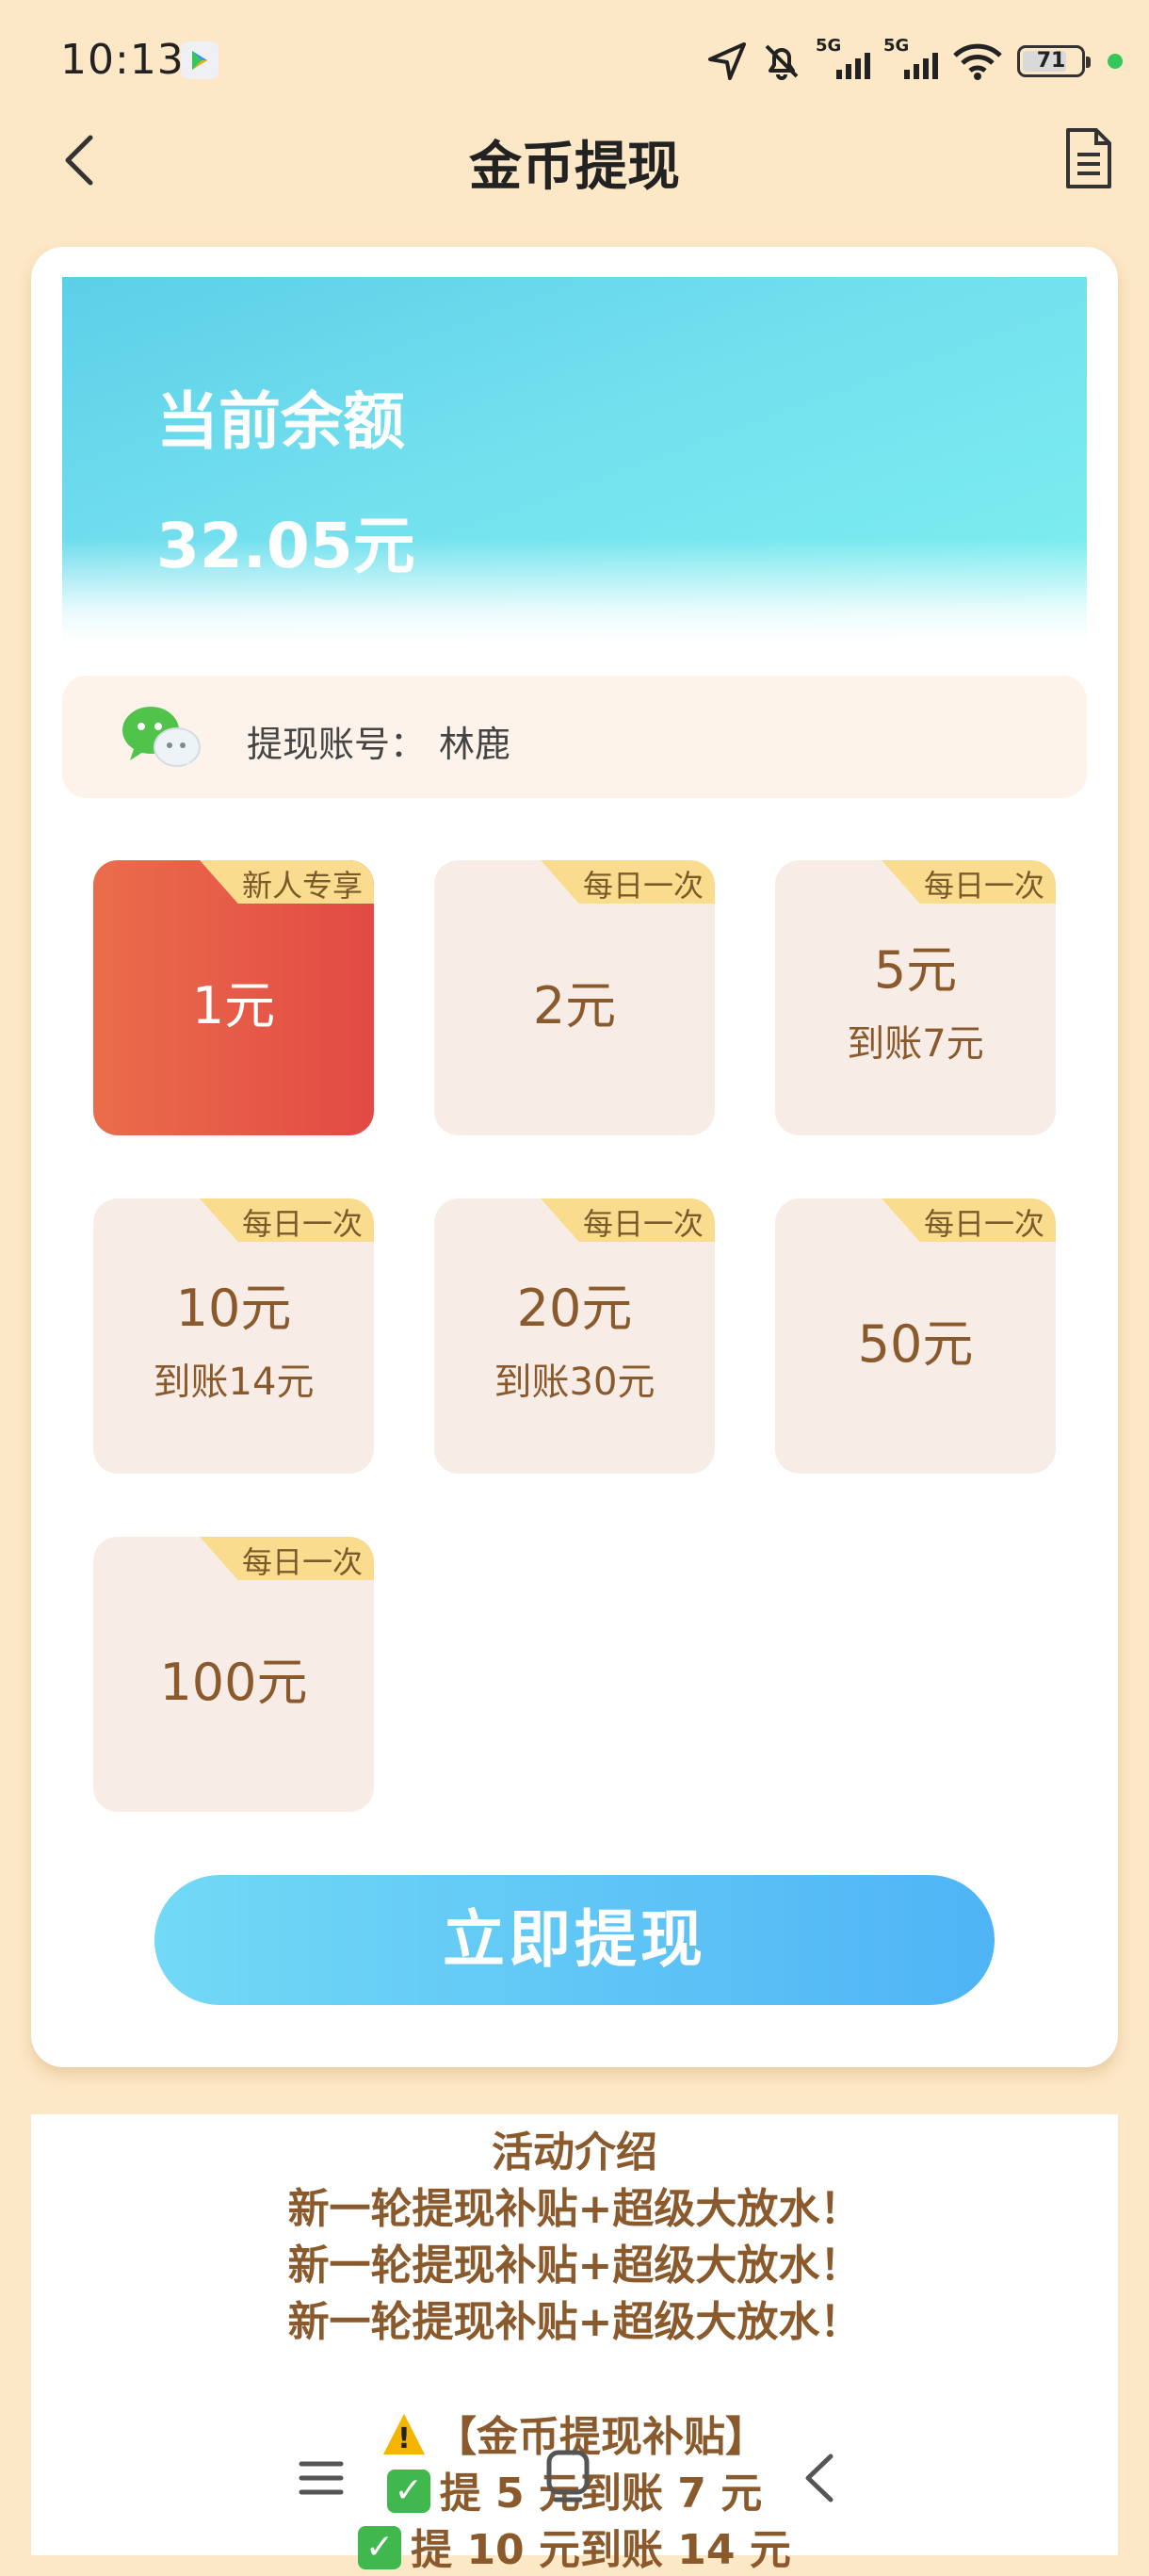 This screenshot has height=2576, width=1149. What do you see at coordinates (915, 970) in the screenshot?
I see `option-amount: 5元` at bounding box center [915, 970].